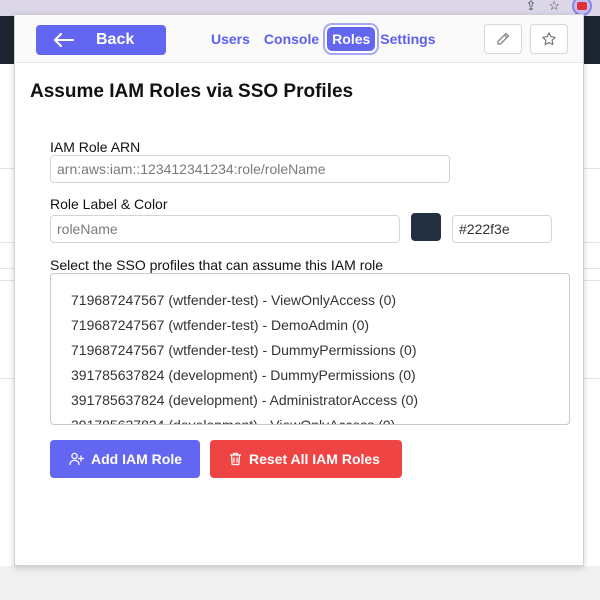 Image resolution: width=600 pixels, height=600 pixels. I want to click on add-user-icon, so click(76, 459).